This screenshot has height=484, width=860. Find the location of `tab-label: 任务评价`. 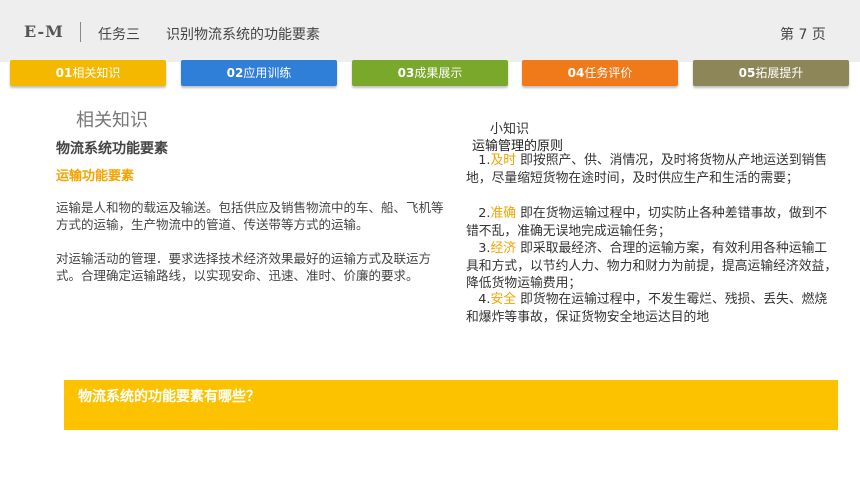

tab-label: 任务评价 is located at coordinates (608, 73).